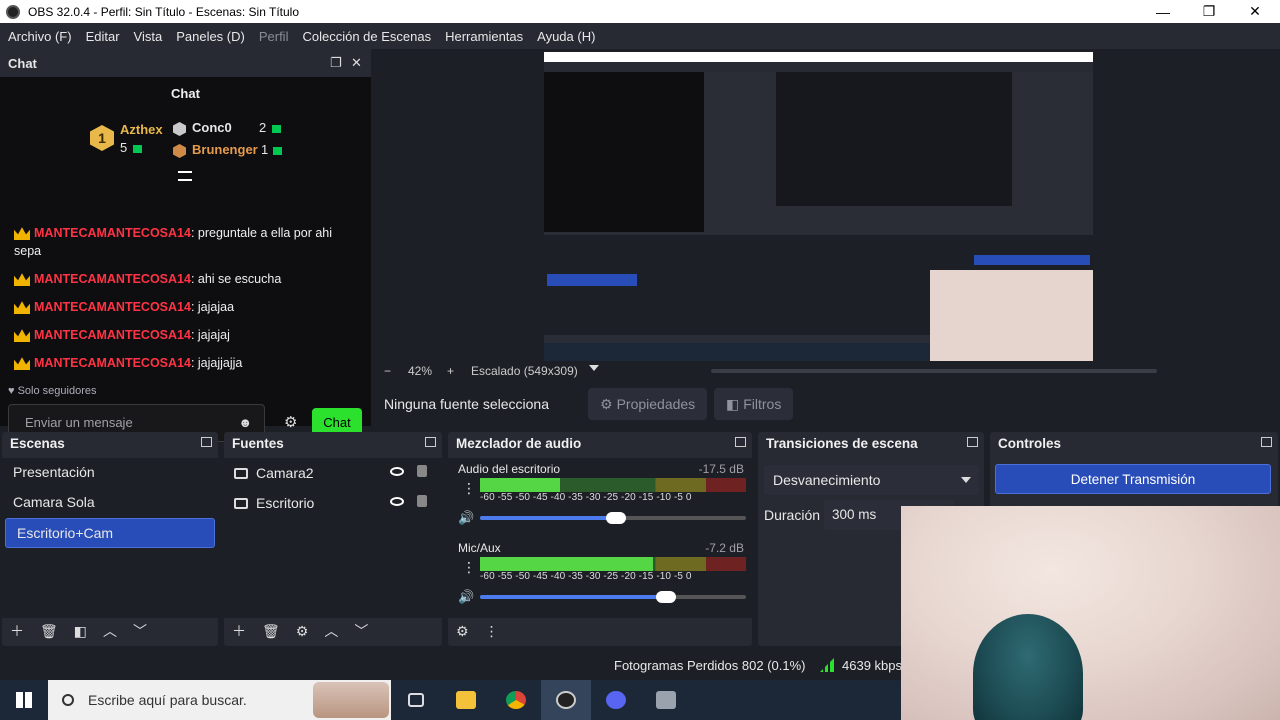 The image size is (1280, 720). Describe the element at coordinates (356, 63) in the screenshot. I see `close-dock-icon: ✕` at that location.